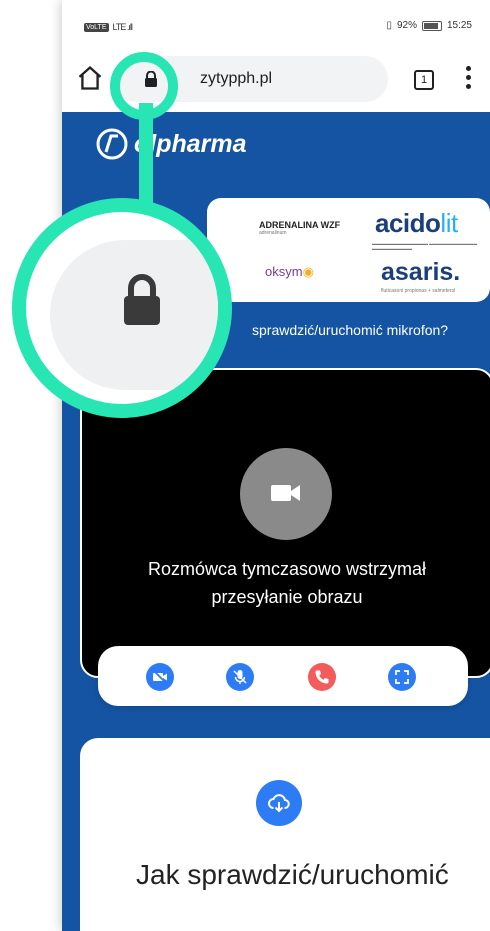 Image resolution: width=490 pixels, height=931 pixels. I want to click on fullscreen-icon, so click(402, 677).